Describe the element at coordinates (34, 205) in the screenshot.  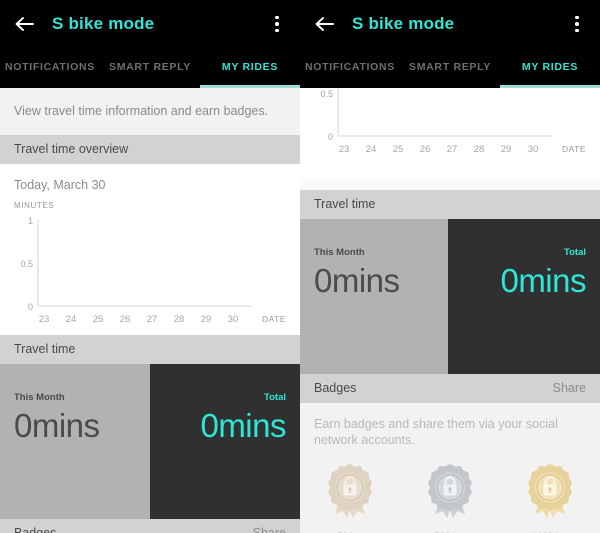
I see `chart-y-axis-title: MINUTES` at that location.